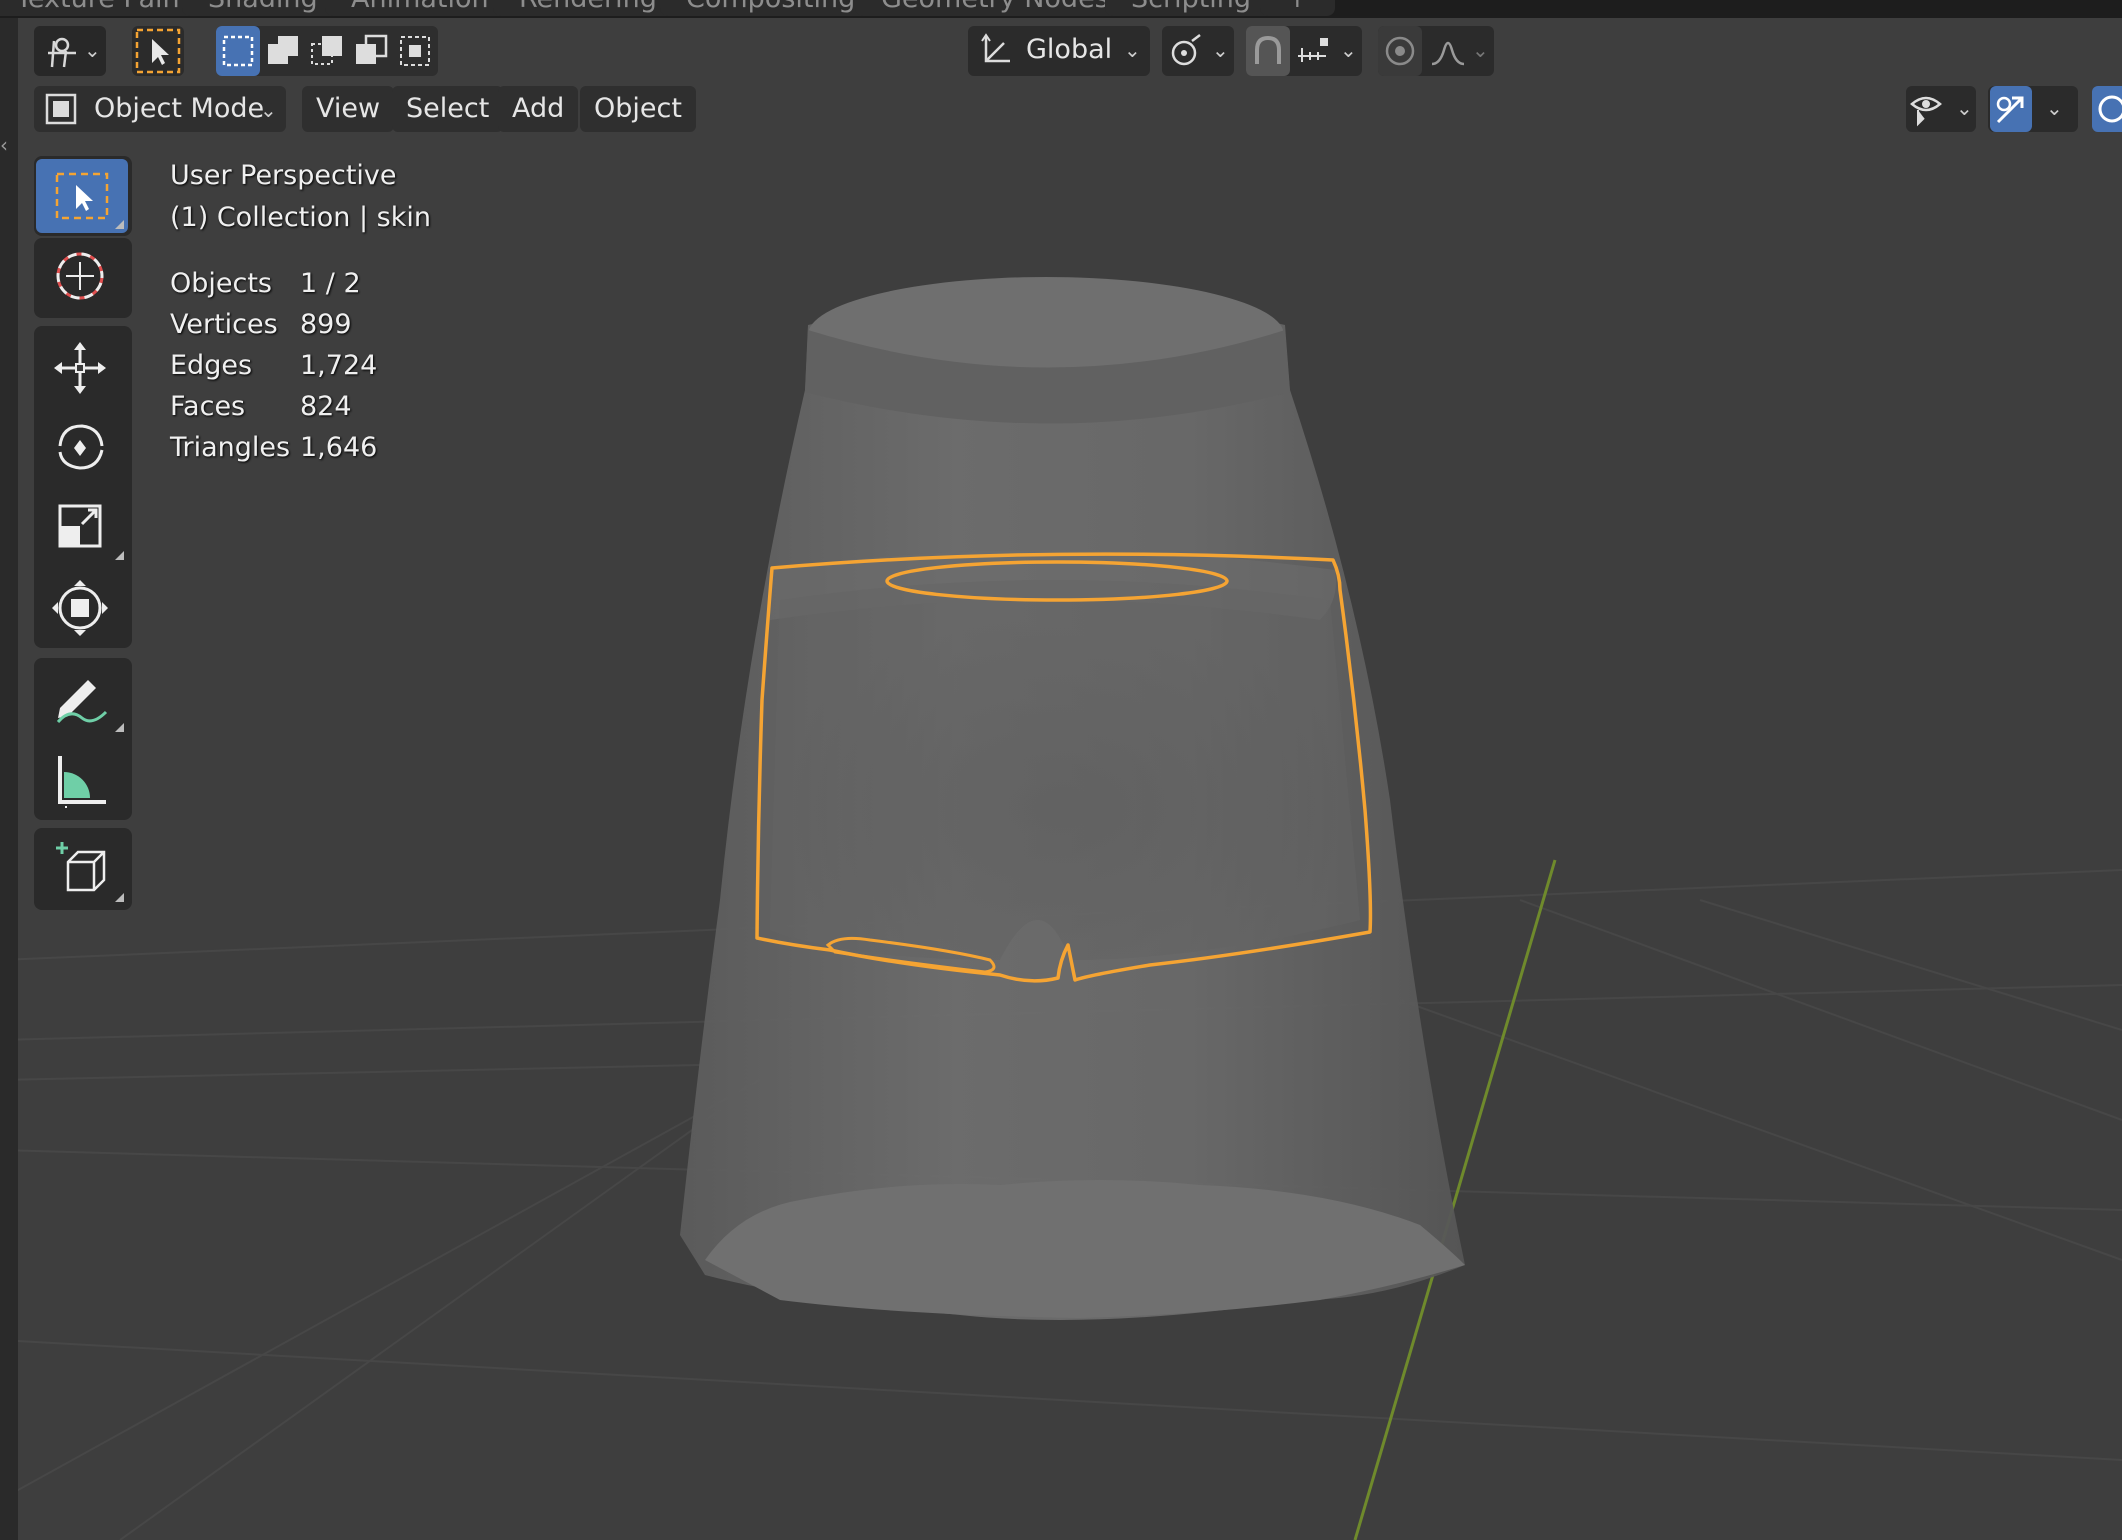 This screenshot has width=2122, height=1540. I want to click on left-region-edge: ‹, so click(9, 779).